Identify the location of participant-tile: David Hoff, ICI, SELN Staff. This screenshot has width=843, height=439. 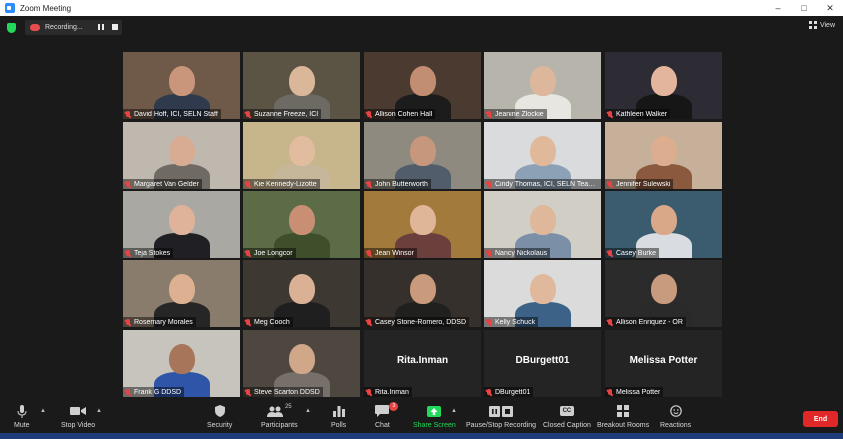
(181, 85).